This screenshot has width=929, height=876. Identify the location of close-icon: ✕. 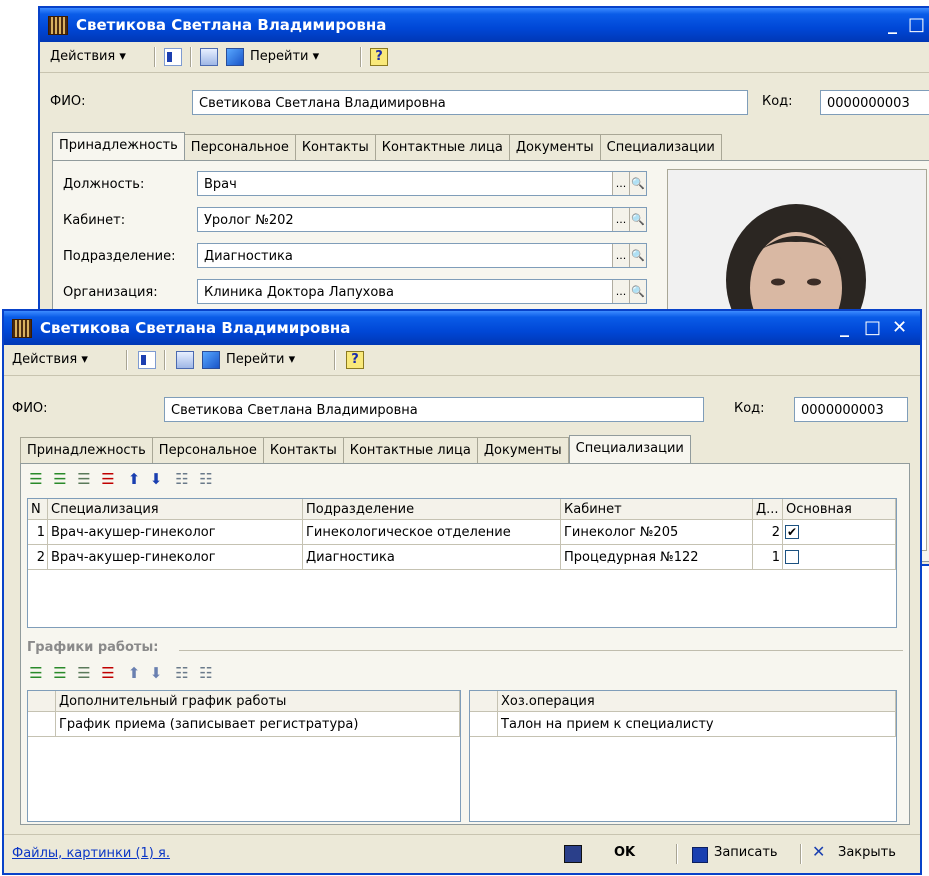
(899, 328).